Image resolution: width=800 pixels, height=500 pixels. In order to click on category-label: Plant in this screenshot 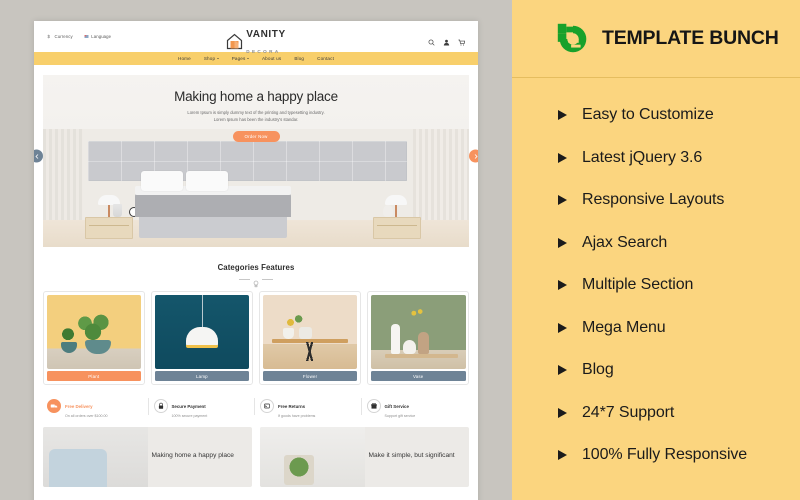, I will do `click(94, 376)`.